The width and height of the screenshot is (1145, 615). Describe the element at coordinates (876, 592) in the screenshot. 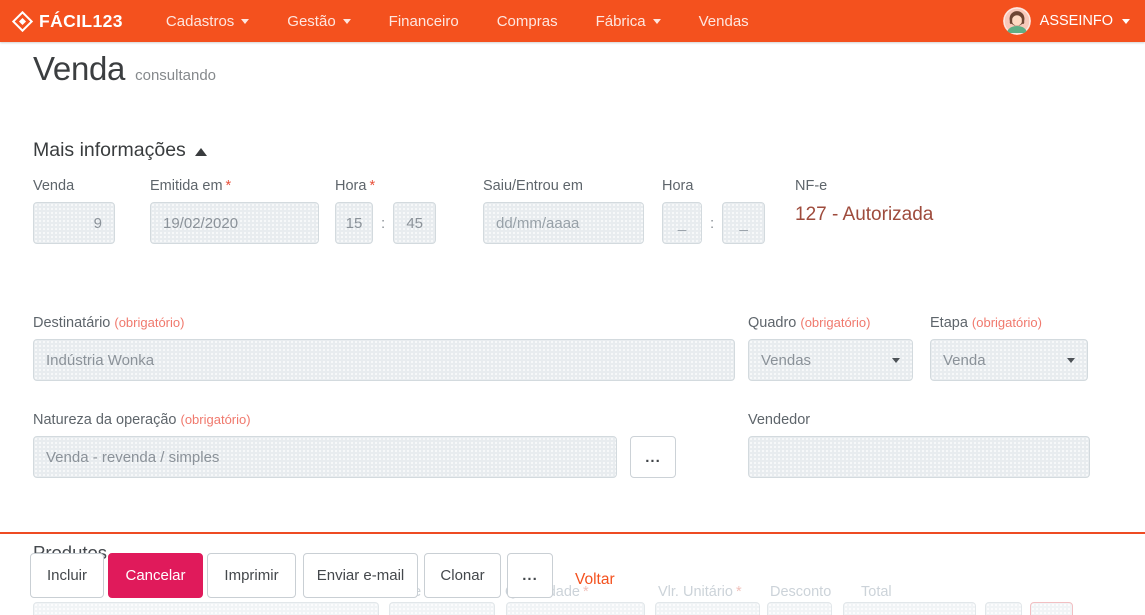

I see `produtos-col-total: Total` at that location.